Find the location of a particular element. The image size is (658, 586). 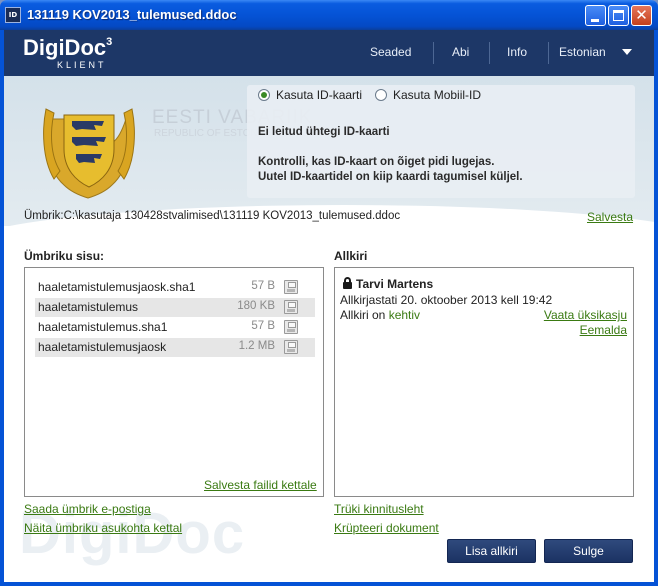

nav-settings: Seaded is located at coordinates (390, 52).